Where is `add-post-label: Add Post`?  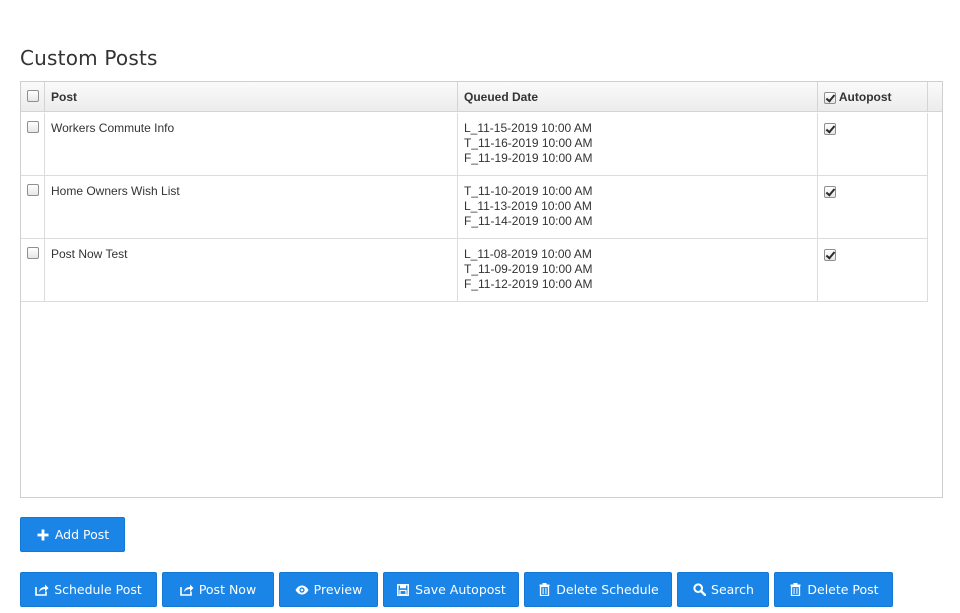 add-post-label: Add Post is located at coordinates (82, 534).